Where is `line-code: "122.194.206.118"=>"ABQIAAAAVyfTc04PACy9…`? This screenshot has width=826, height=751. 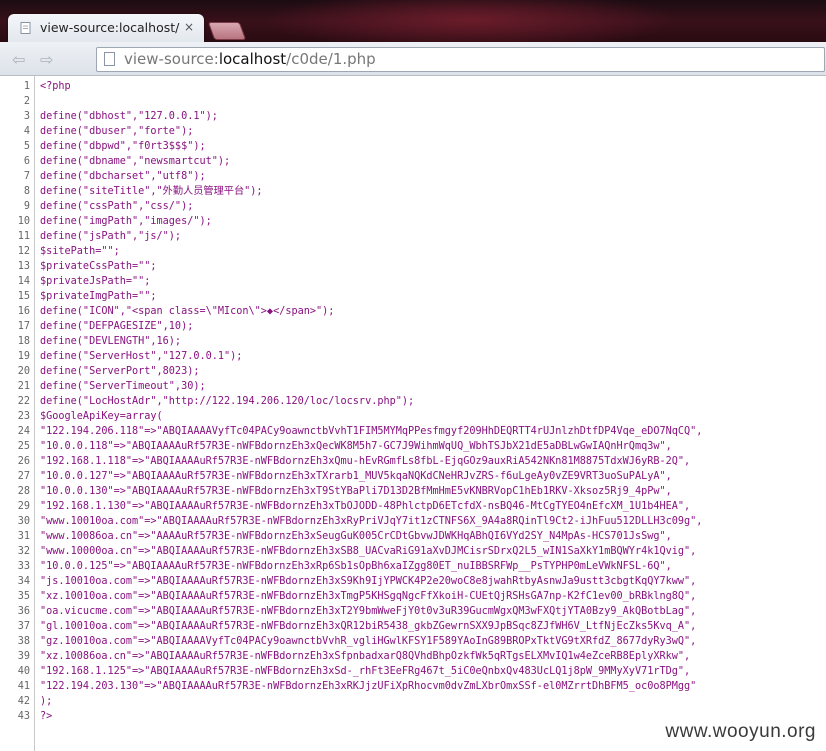
line-code: "122.194.206.118"=>"ABQIAAAAVyfTc04PACy9… is located at coordinates (371, 431).